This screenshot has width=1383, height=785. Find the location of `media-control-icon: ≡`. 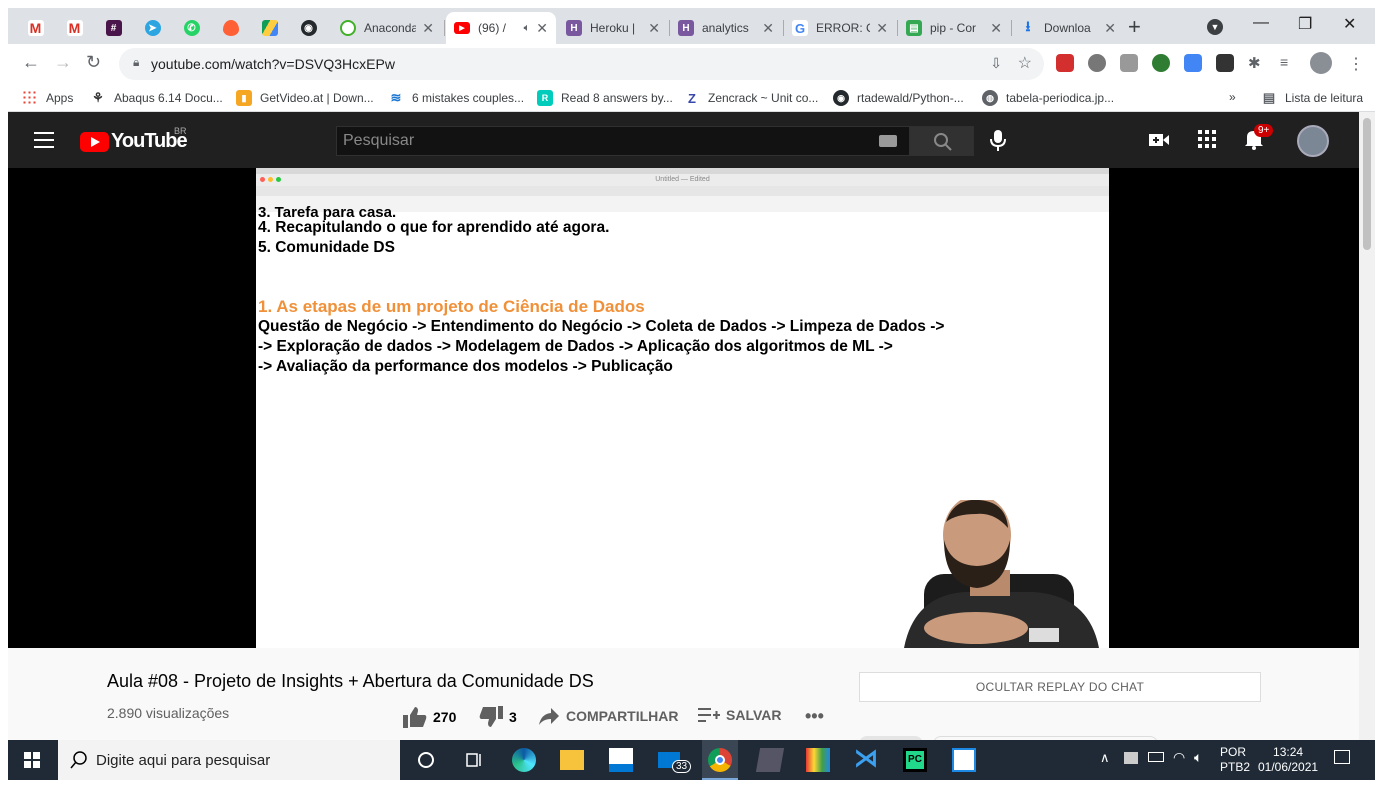

media-control-icon: ≡ is located at coordinates (1289, 63).